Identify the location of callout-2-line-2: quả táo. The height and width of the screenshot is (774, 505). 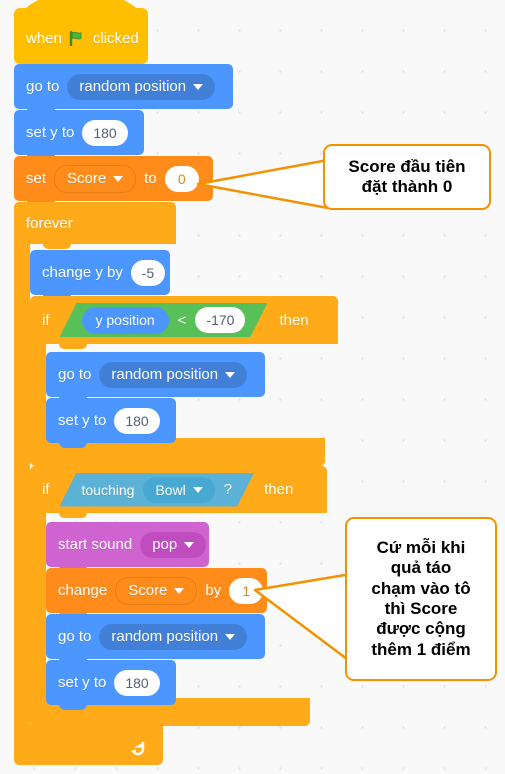
(421, 568).